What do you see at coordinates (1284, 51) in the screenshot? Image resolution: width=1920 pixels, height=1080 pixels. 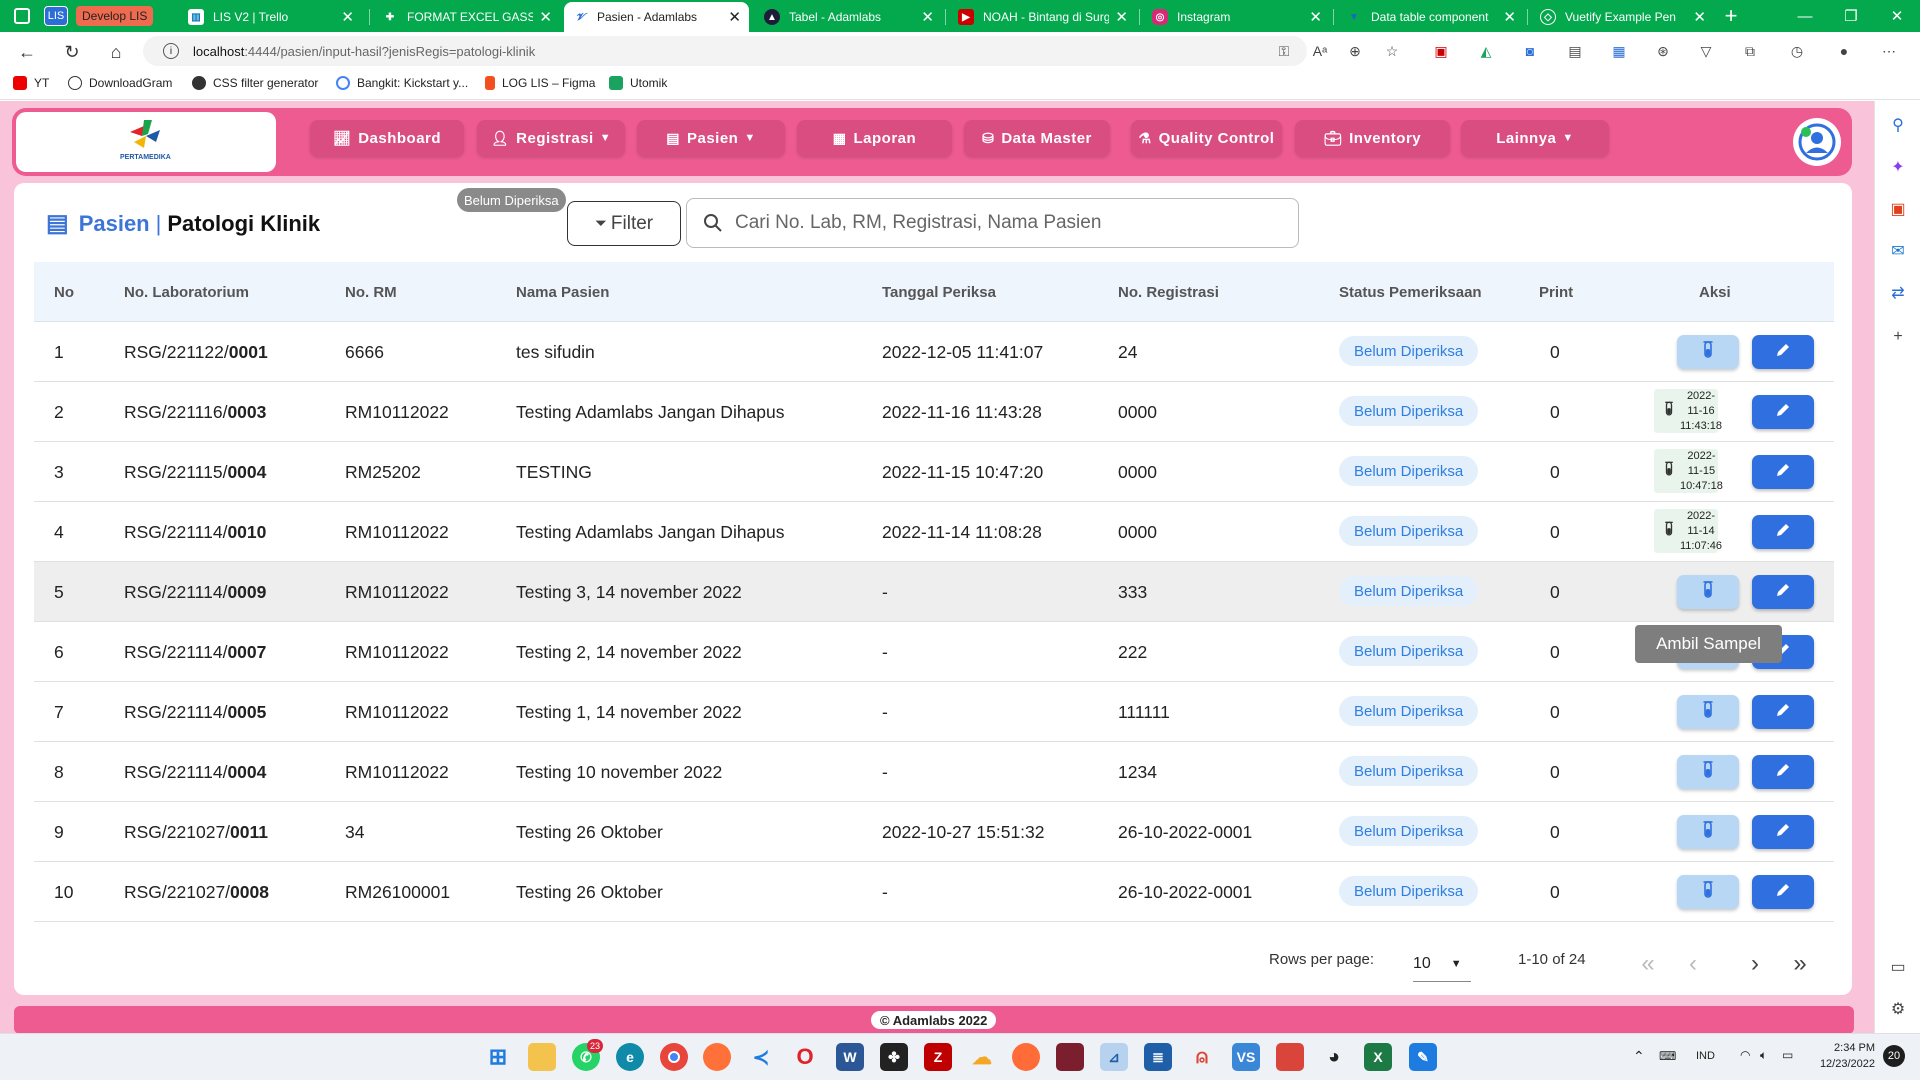 I see `key-icon: ⚿` at bounding box center [1284, 51].